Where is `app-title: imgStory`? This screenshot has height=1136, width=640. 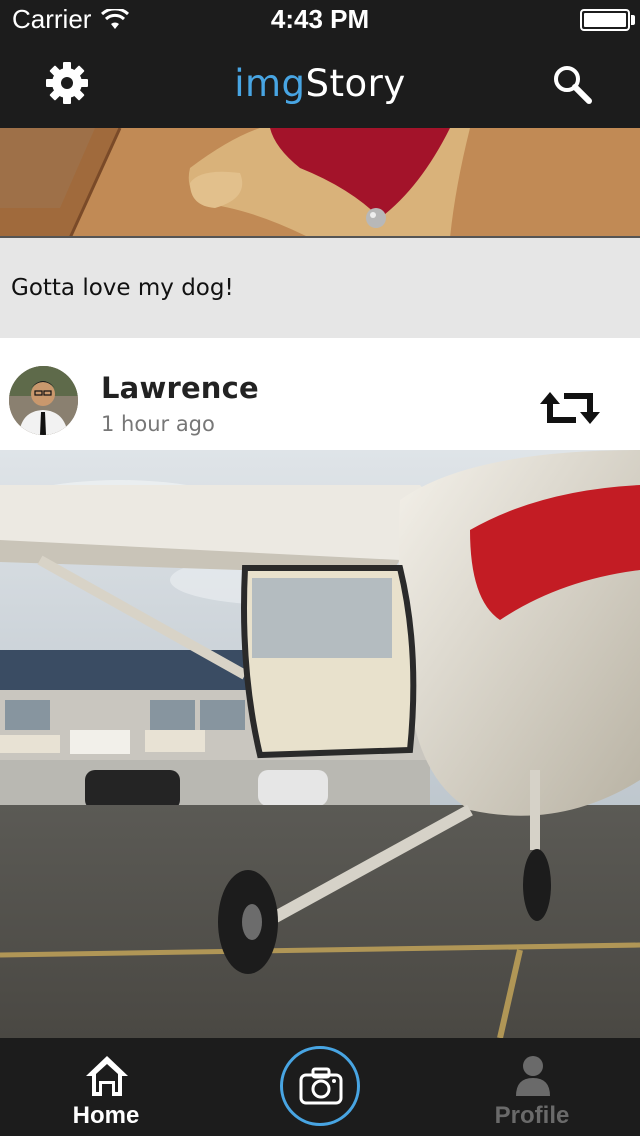 app-title: imgStory is located at coordinates (320, 83).